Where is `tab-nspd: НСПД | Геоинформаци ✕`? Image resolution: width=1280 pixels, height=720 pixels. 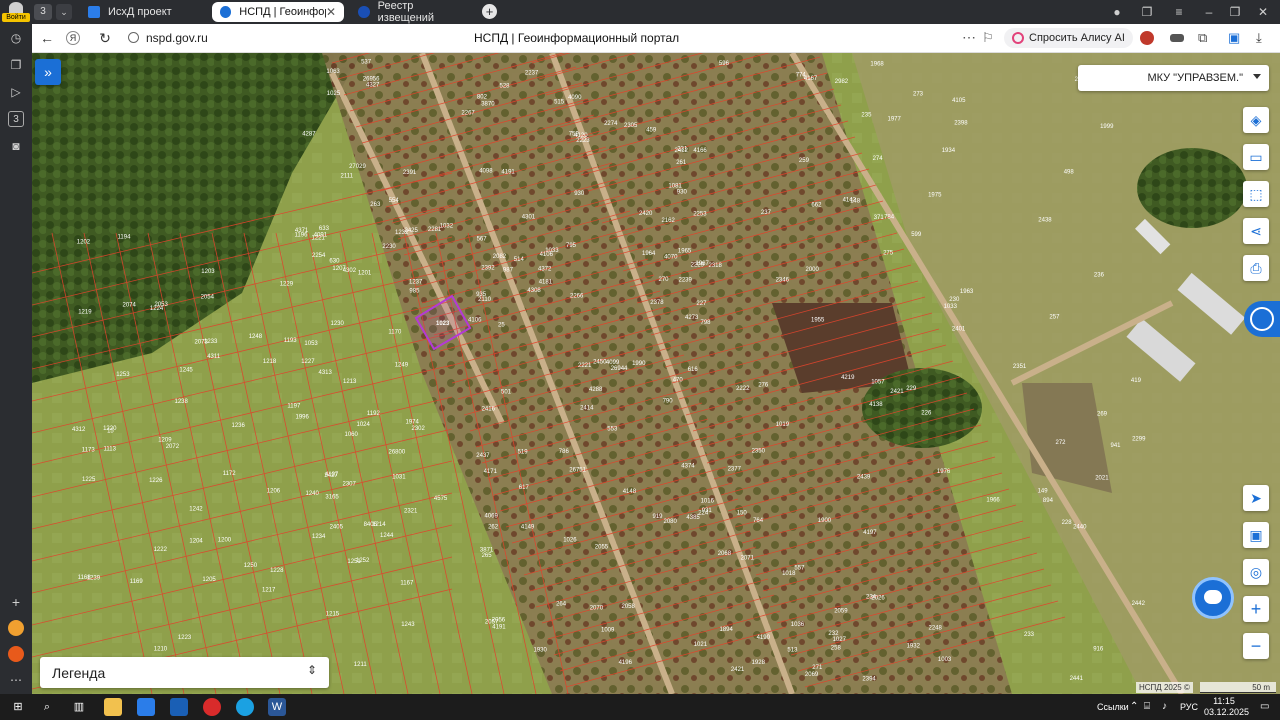
tab-nspd: НСПД | Геоинформаци ✕ is located at coordinates (278, 12).